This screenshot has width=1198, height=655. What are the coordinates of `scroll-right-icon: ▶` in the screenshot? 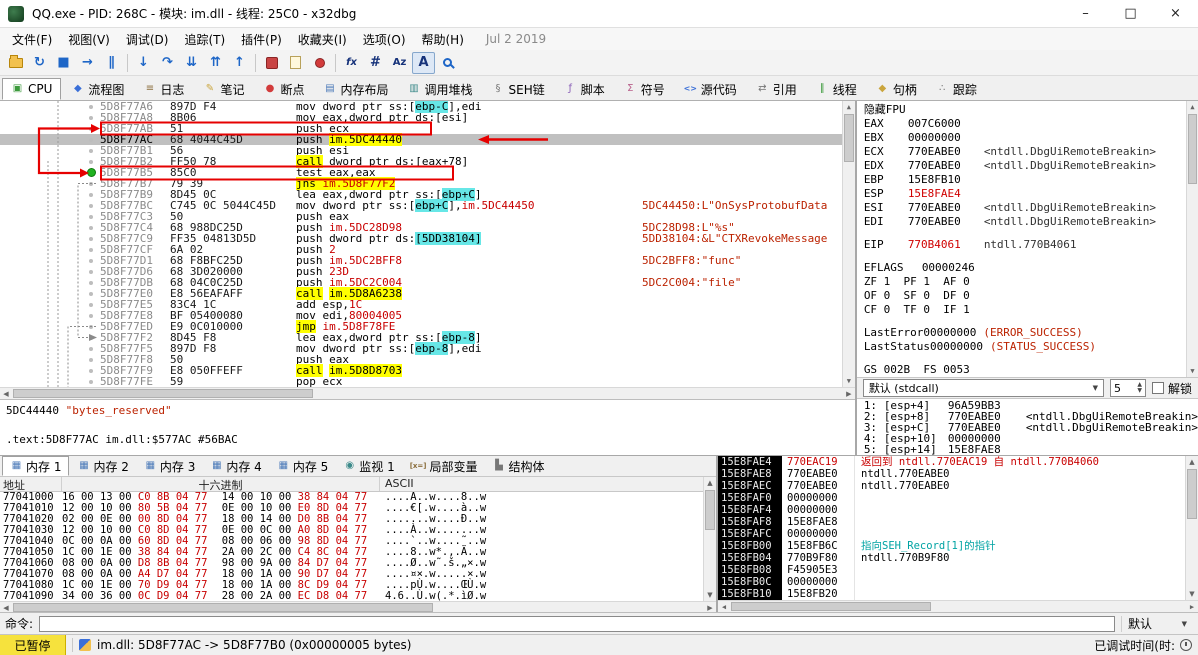 It's located at (849, 394).